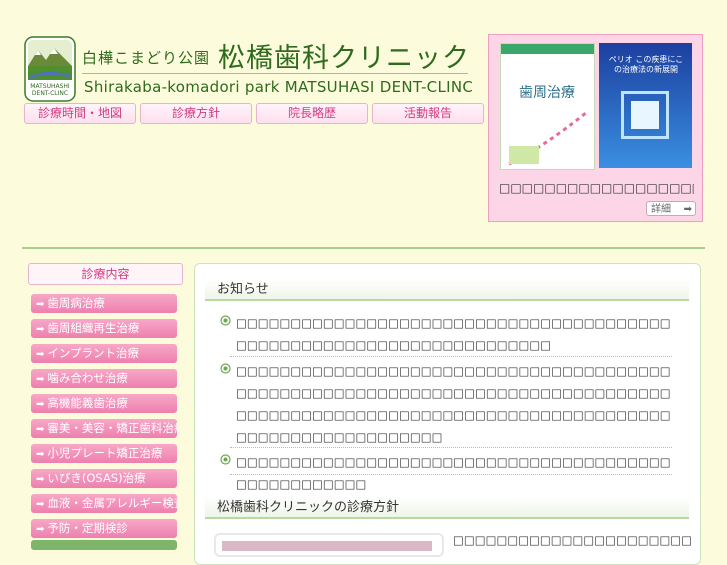 The height and width of the screenshot is (565, 727). I want to click on promo-detail-button: 詳細 ➡, so click(671, 208).